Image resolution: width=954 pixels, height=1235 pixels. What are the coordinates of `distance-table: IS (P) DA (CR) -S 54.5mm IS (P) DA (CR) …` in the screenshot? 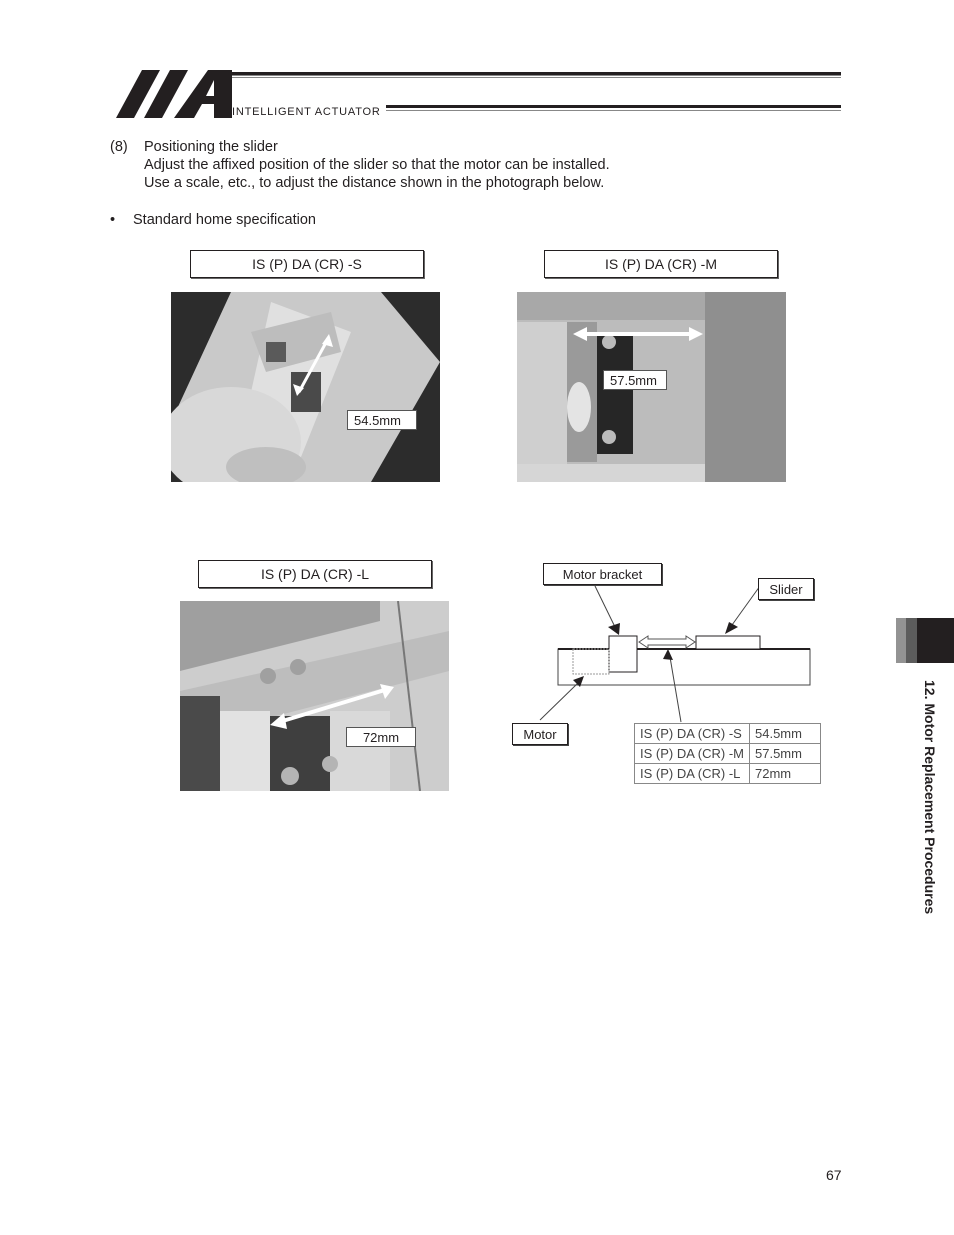 It's located at (727, 753).